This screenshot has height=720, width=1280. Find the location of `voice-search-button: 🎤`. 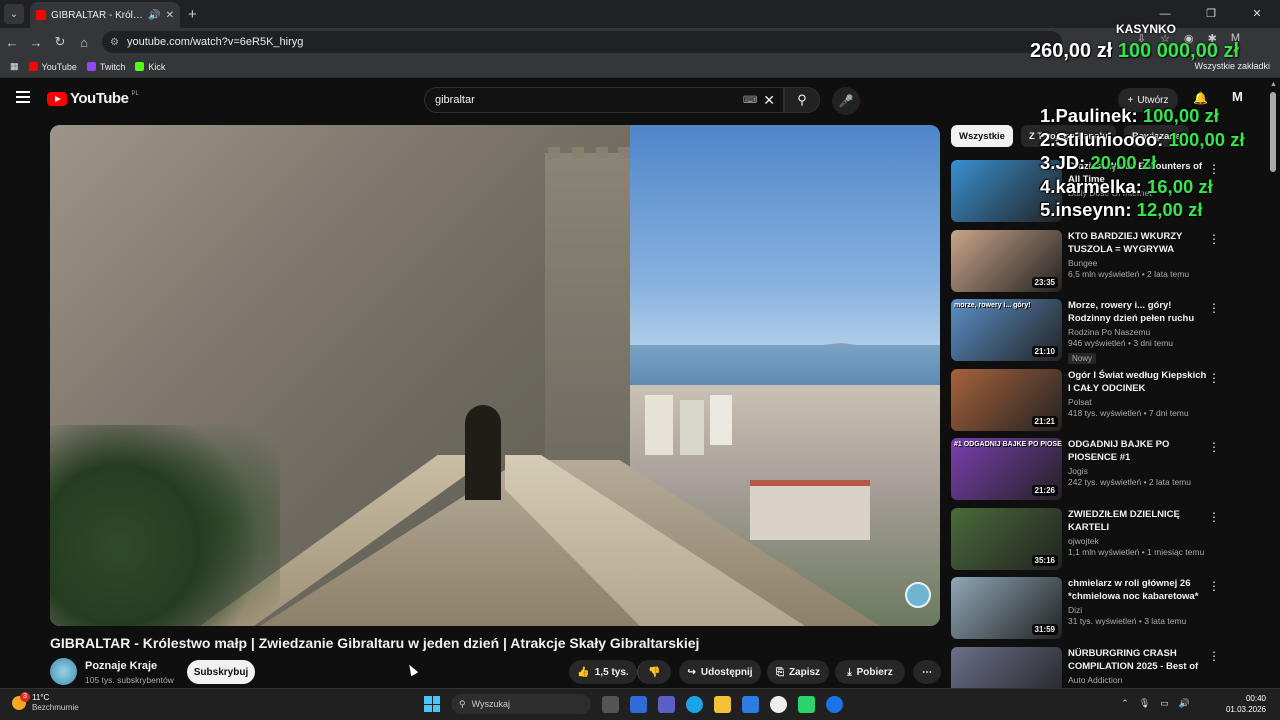

voice-search-button: 🎤 is located at coordinates (846, 101).